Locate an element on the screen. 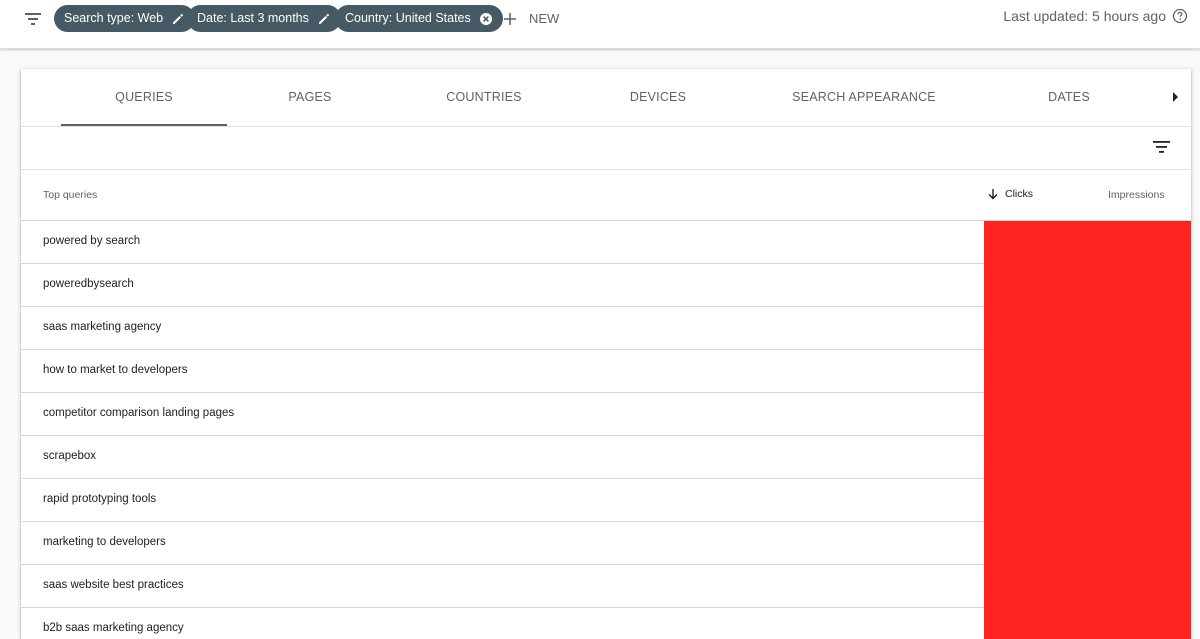 The image size is (1200, 639). tab-dates: DATES is located at coordinates (1069, 97).